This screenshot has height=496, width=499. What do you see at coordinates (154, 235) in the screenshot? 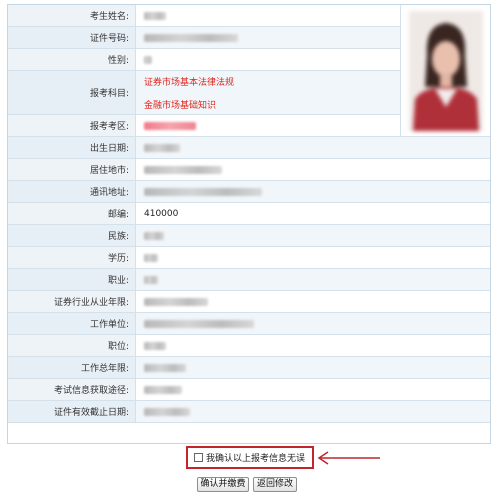
I see `redacted-ethnicity` at bounding box center [154, 235].